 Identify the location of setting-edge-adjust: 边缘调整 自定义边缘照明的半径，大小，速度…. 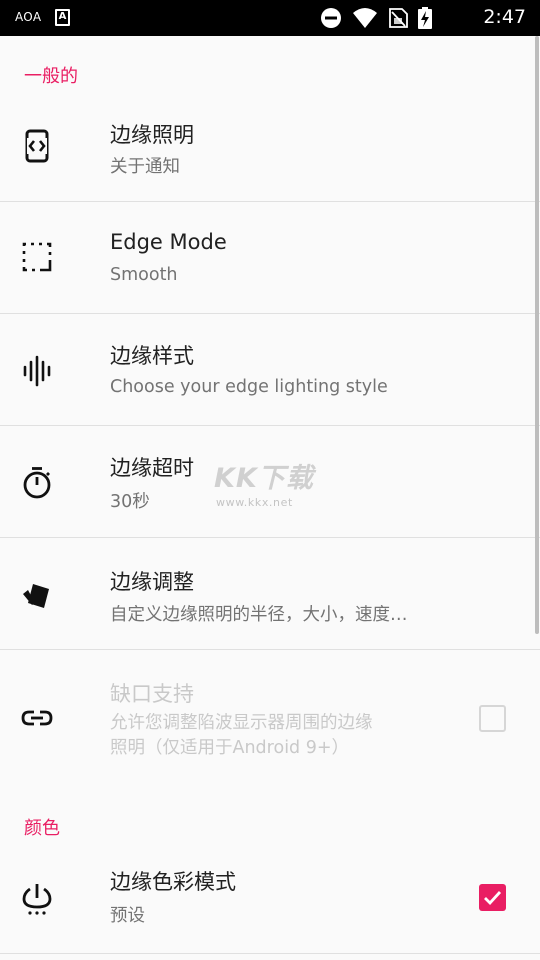
(270, 593).